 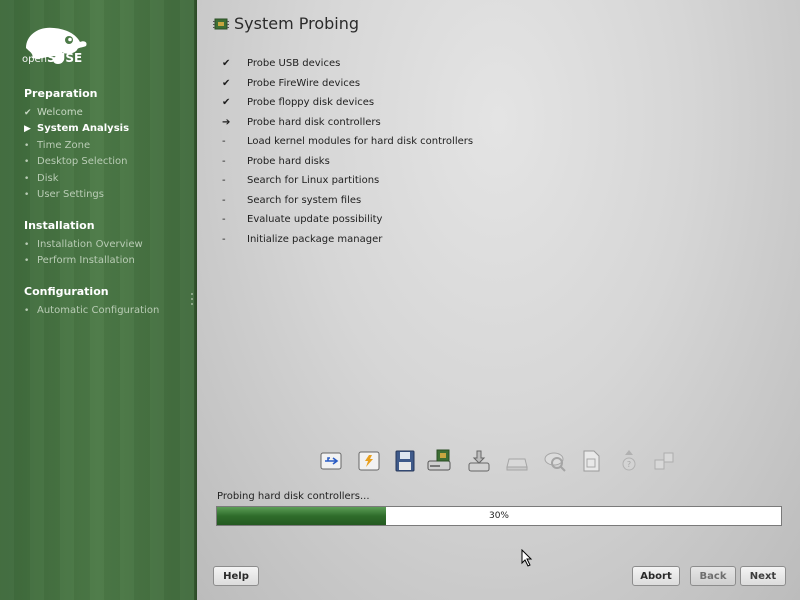 I want to click on task-item: - Search for Linux partitions, so click(x=300, y=180).